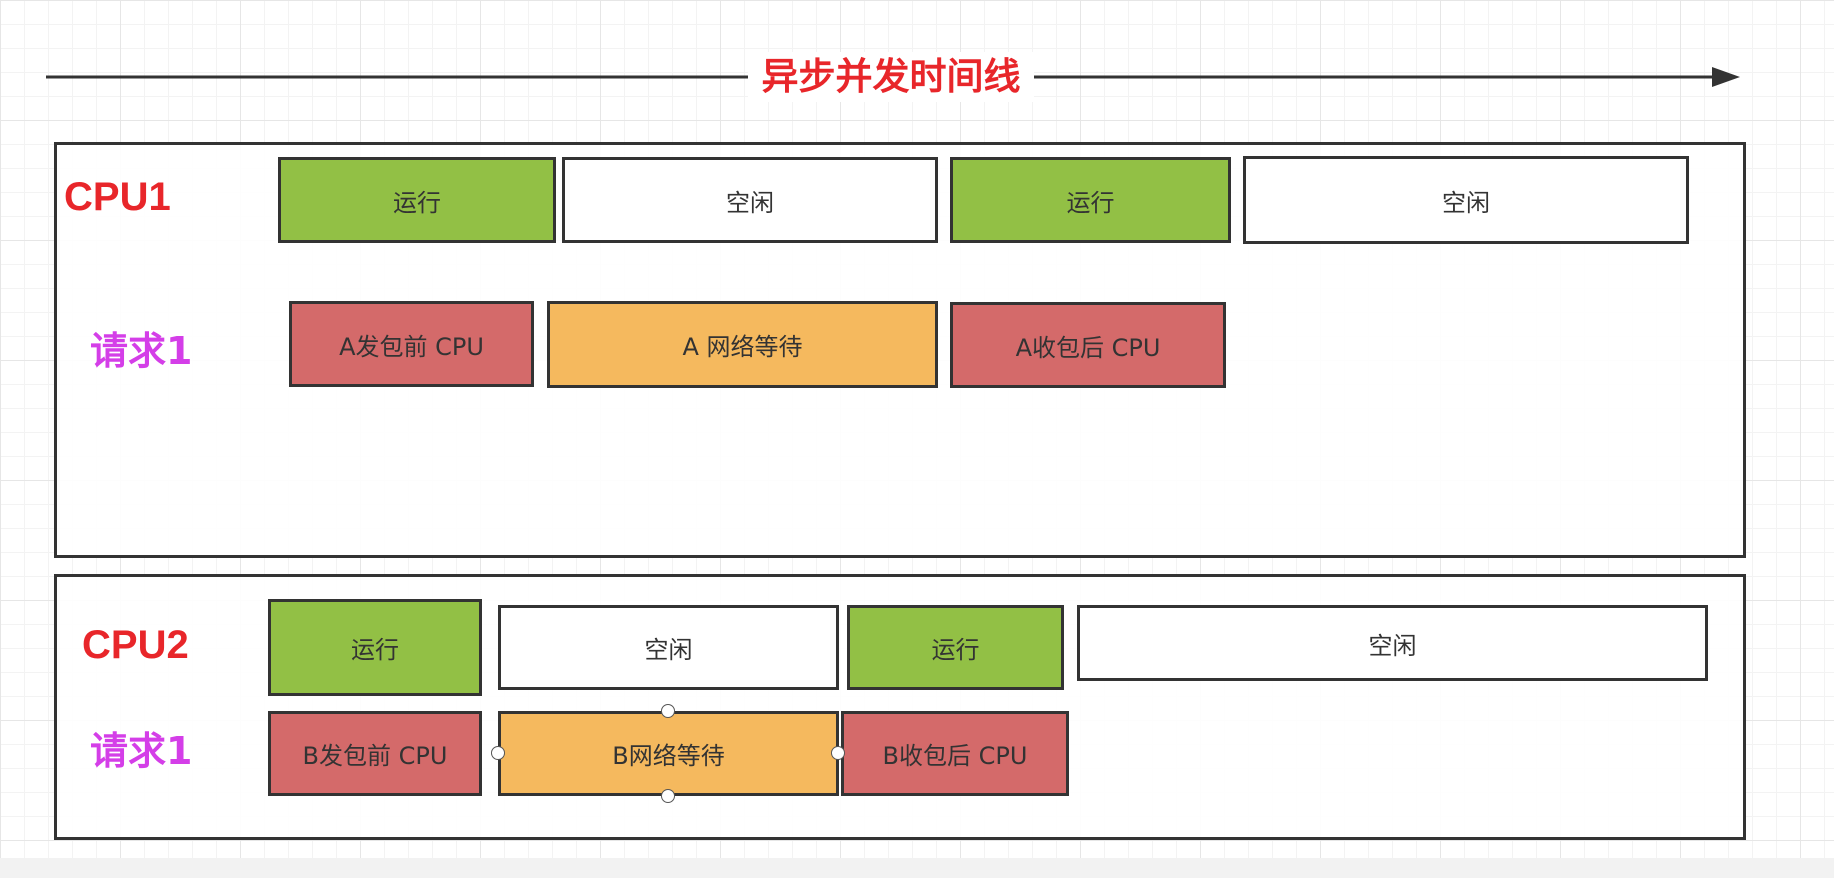  What do you see at coordinates (135, 645) in the screenshot?
I see `cpu2-label: CPU2` at bounding box center [135, 645].